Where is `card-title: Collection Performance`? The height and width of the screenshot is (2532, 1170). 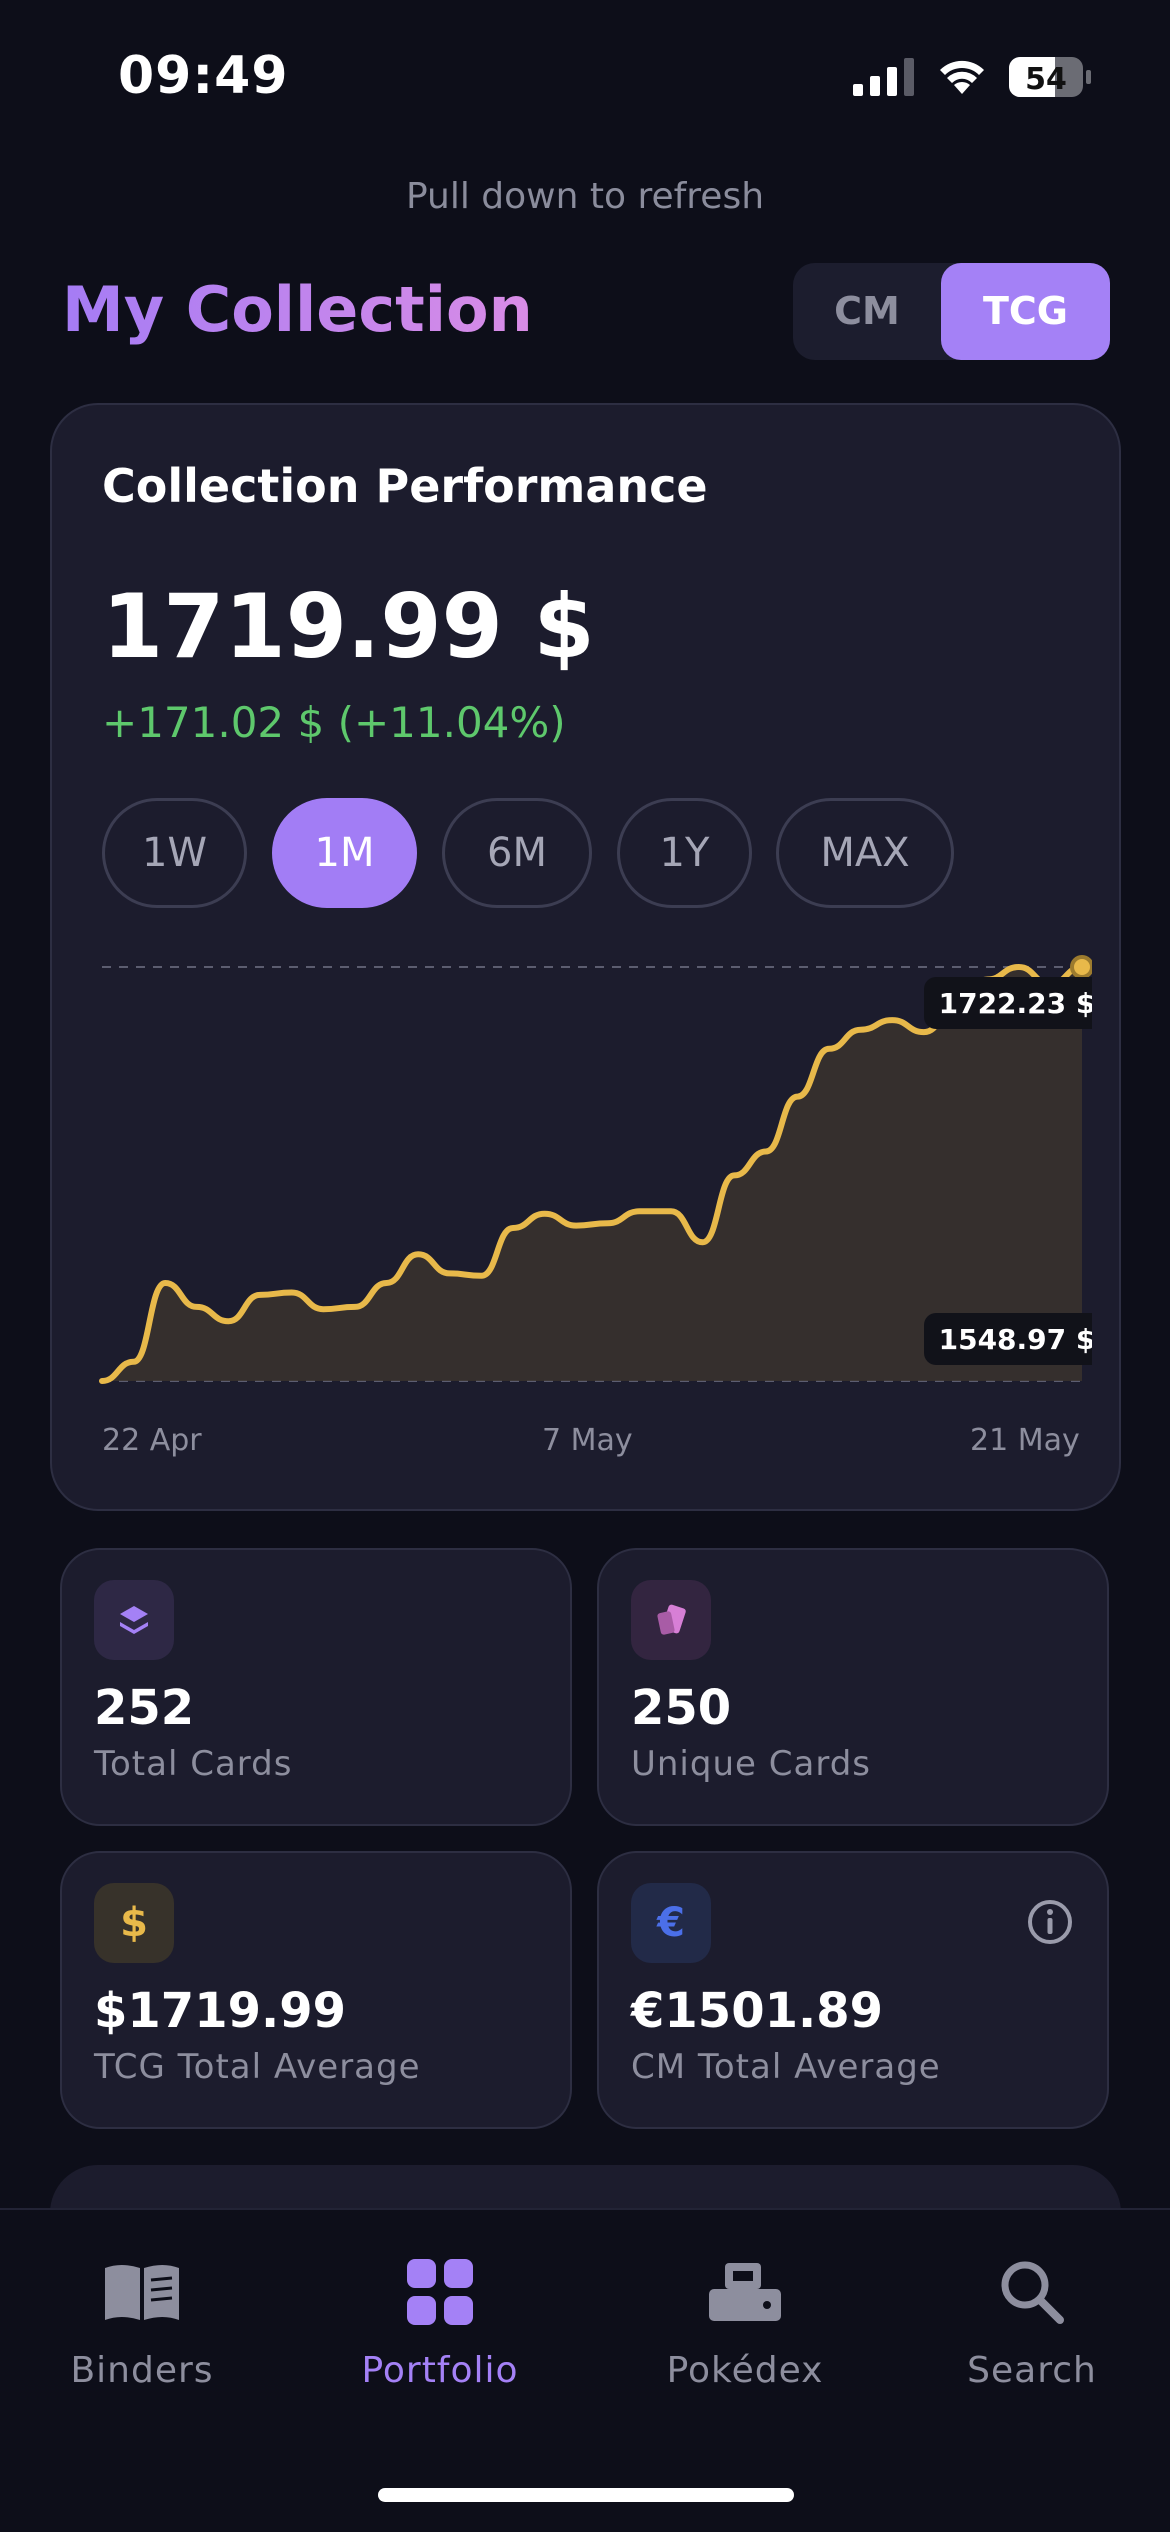 card-title: Collection Performance is located at coordinates (405, 486).